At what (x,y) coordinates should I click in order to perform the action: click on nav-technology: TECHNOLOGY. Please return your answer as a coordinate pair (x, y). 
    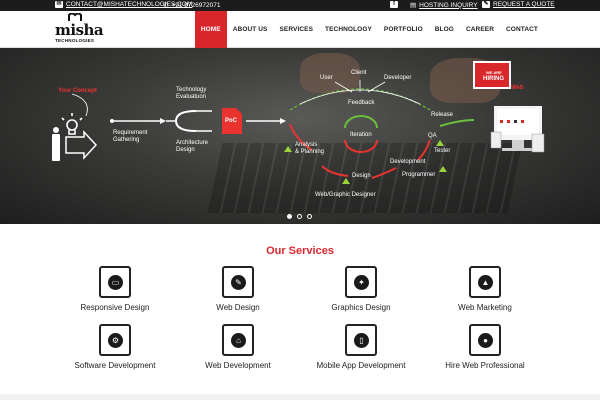
    Looking at the image, I should click on (348, 29).